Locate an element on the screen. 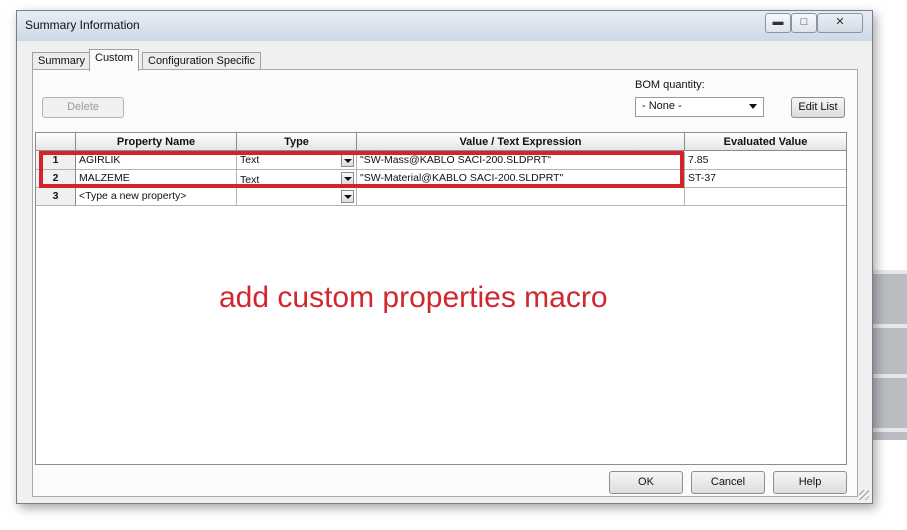  column-header-type: Type is located at coordinates (297, 142).